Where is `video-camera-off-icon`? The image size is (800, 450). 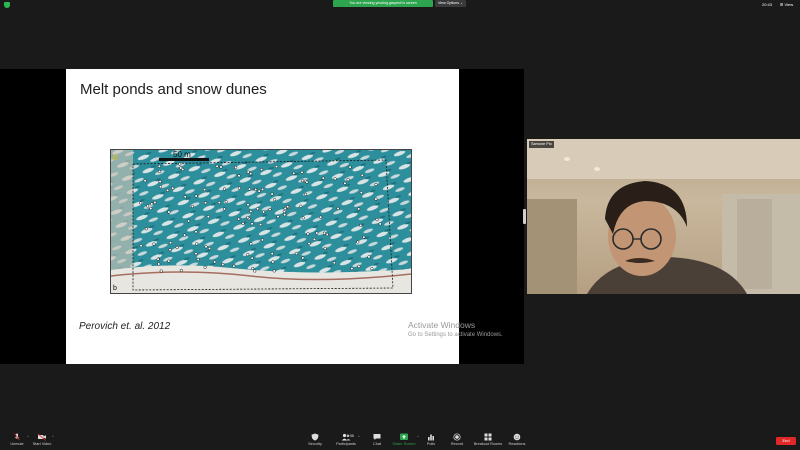 video-camera-off-icon is located at coordinates (41, 437).